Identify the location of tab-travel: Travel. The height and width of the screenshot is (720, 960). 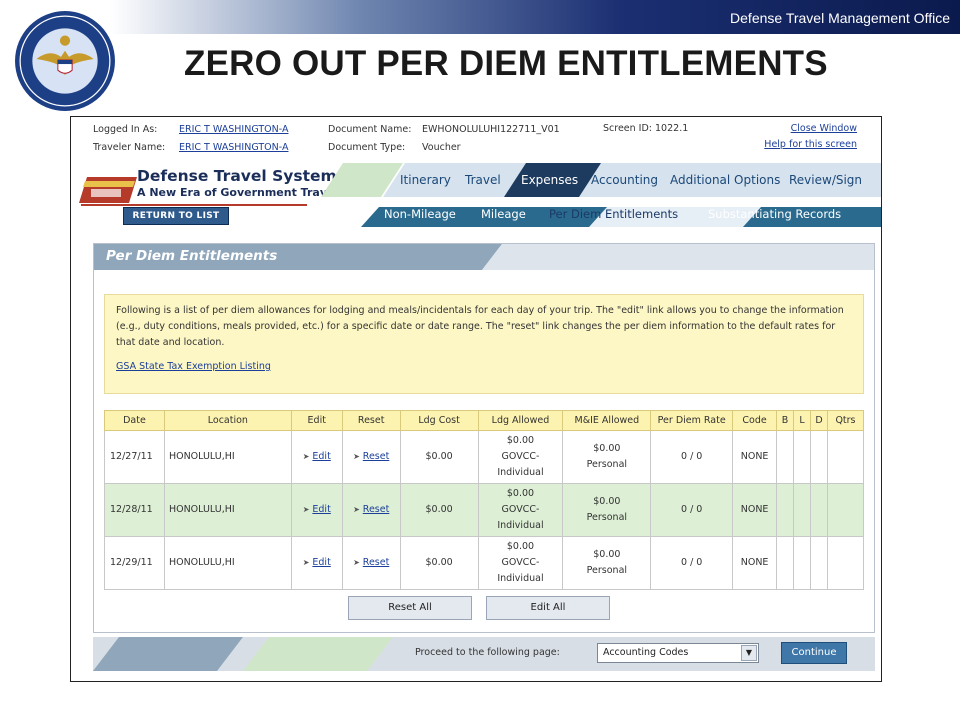
(483, 180).